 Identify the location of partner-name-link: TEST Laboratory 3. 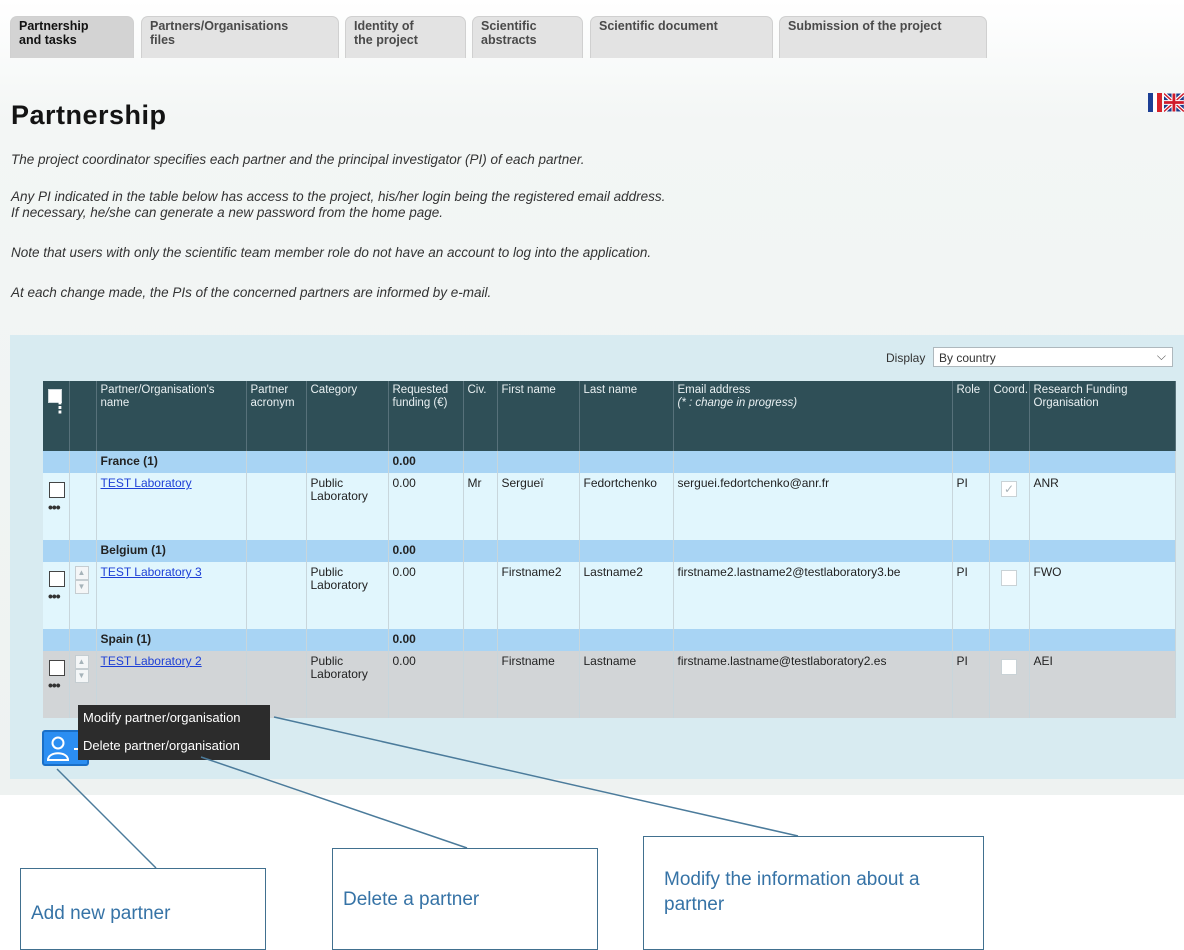
(151, 572).